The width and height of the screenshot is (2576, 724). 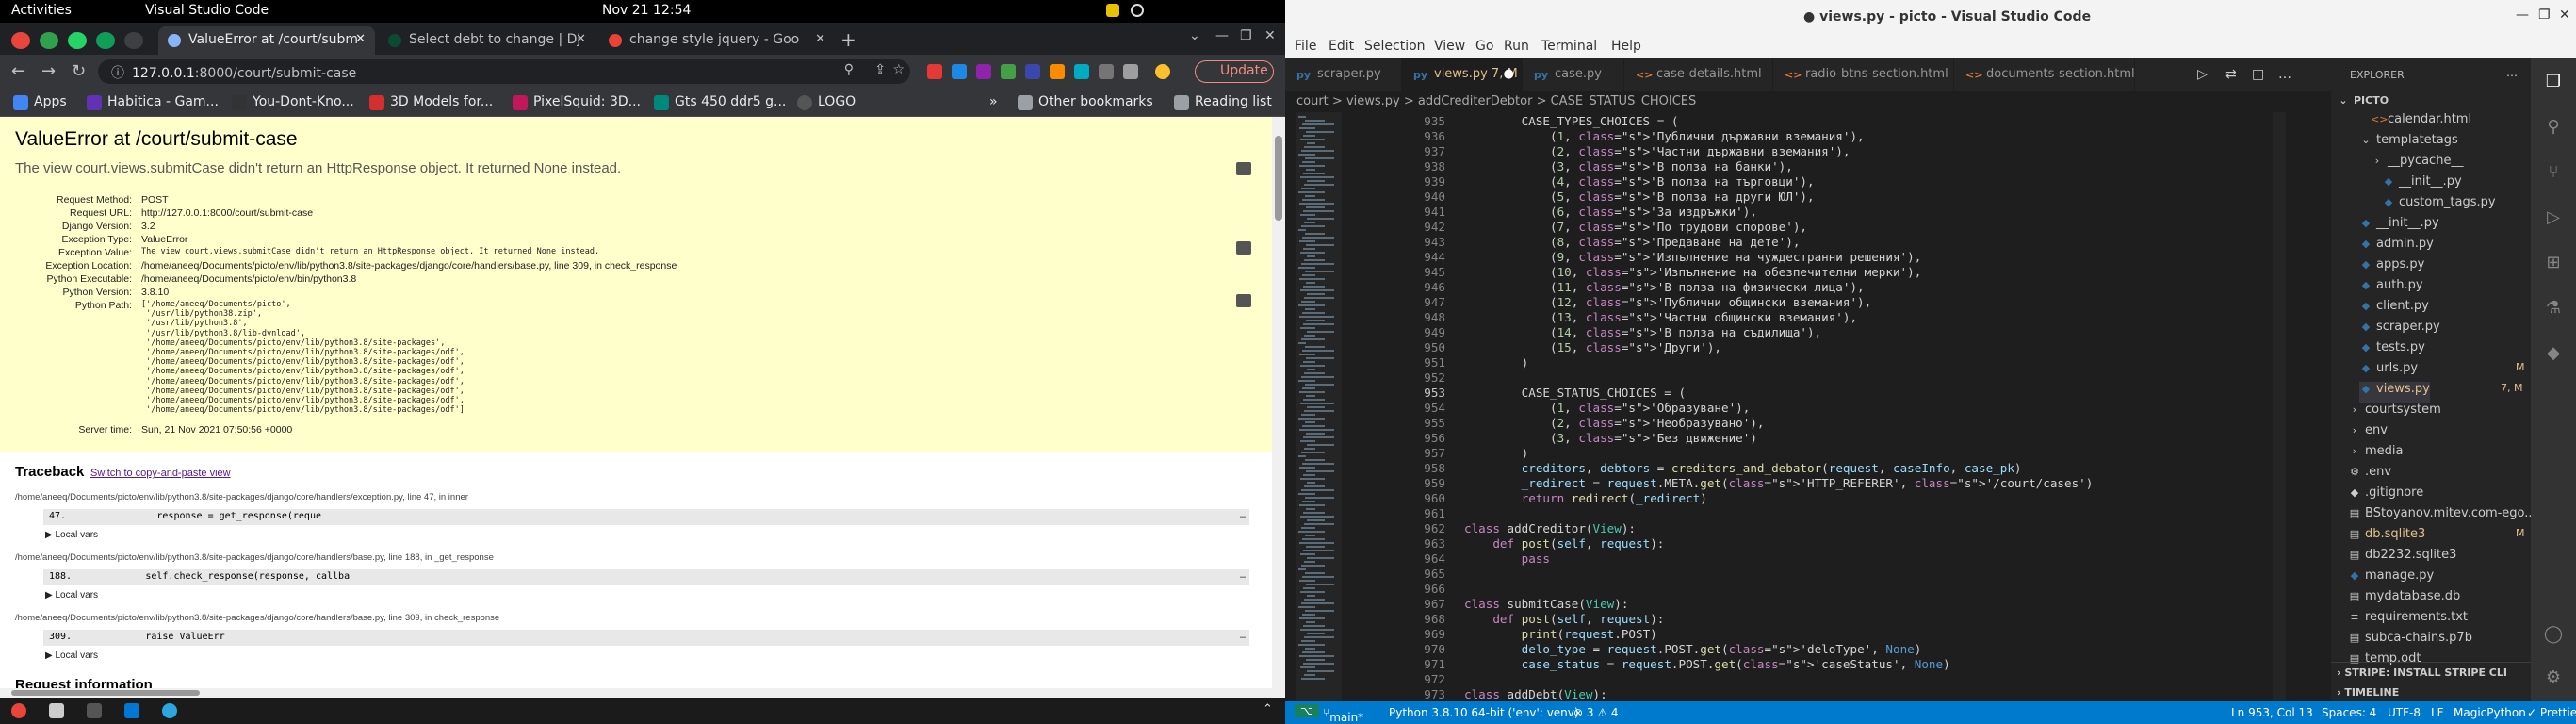 What do you see at coordinates (1560, 634) in the screenshot?
I see `code-line: print(request.POST)` at bounding box center [1560, 634].